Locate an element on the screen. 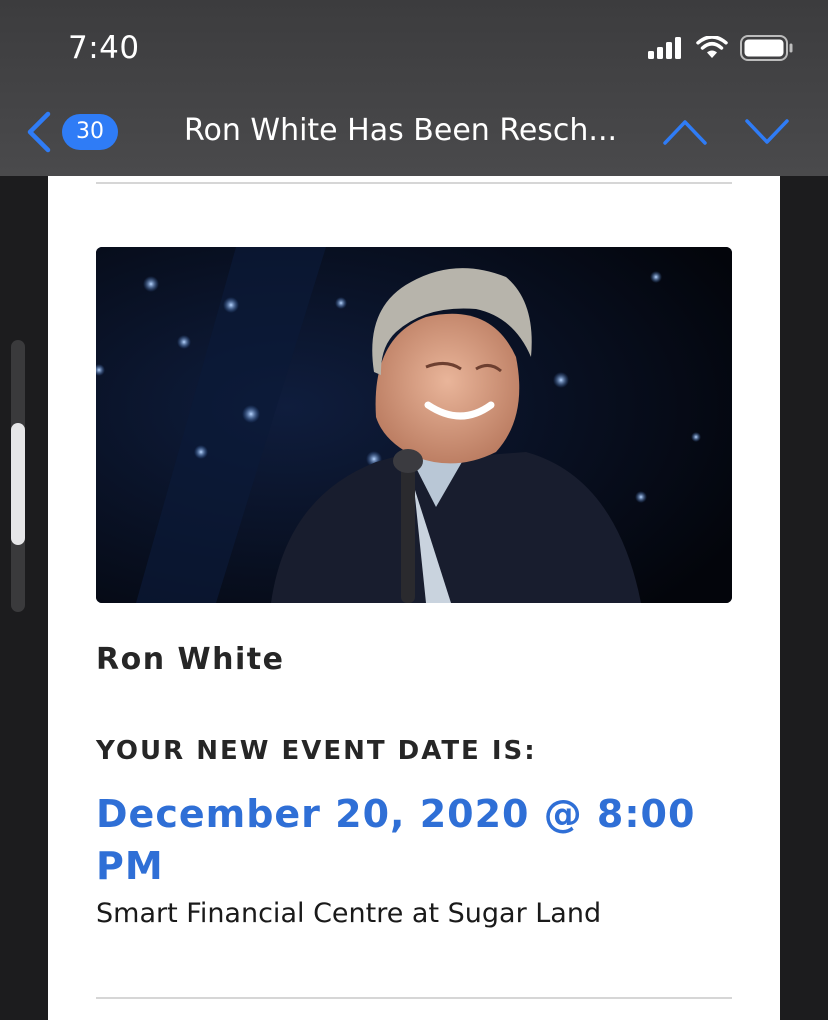 This screenshot has width=828, height=1020. chevron-left-icon is located at coordinates (39, 132).